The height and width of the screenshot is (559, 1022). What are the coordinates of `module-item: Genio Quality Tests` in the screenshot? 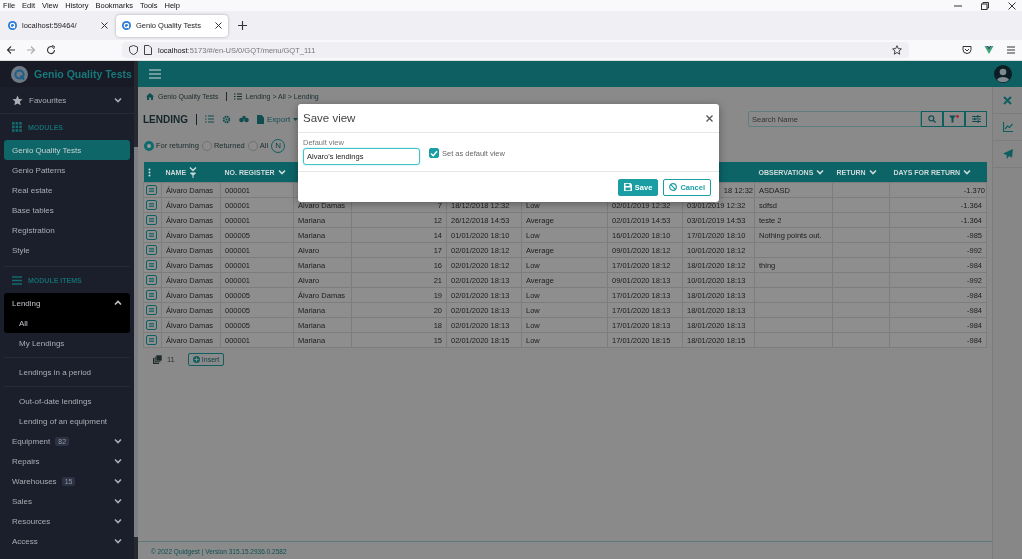 It's located at (67, 150).